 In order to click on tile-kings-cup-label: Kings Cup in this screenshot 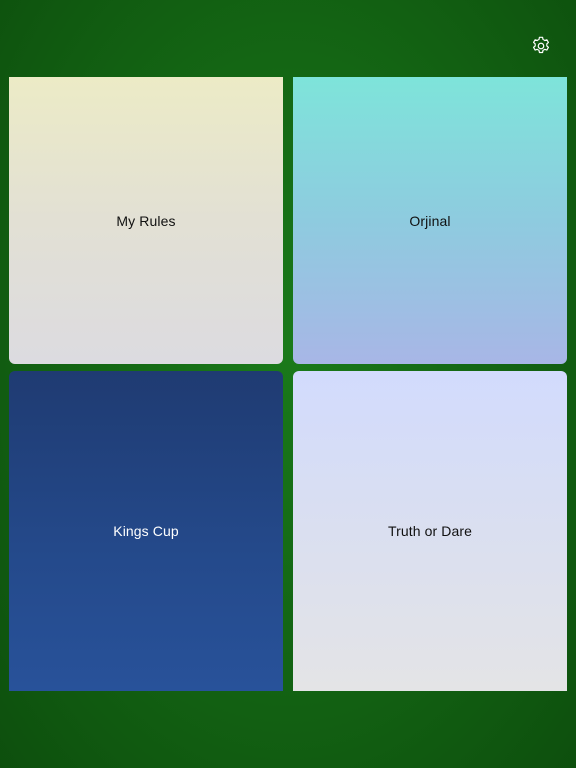, I will do `click(146, 531)`.